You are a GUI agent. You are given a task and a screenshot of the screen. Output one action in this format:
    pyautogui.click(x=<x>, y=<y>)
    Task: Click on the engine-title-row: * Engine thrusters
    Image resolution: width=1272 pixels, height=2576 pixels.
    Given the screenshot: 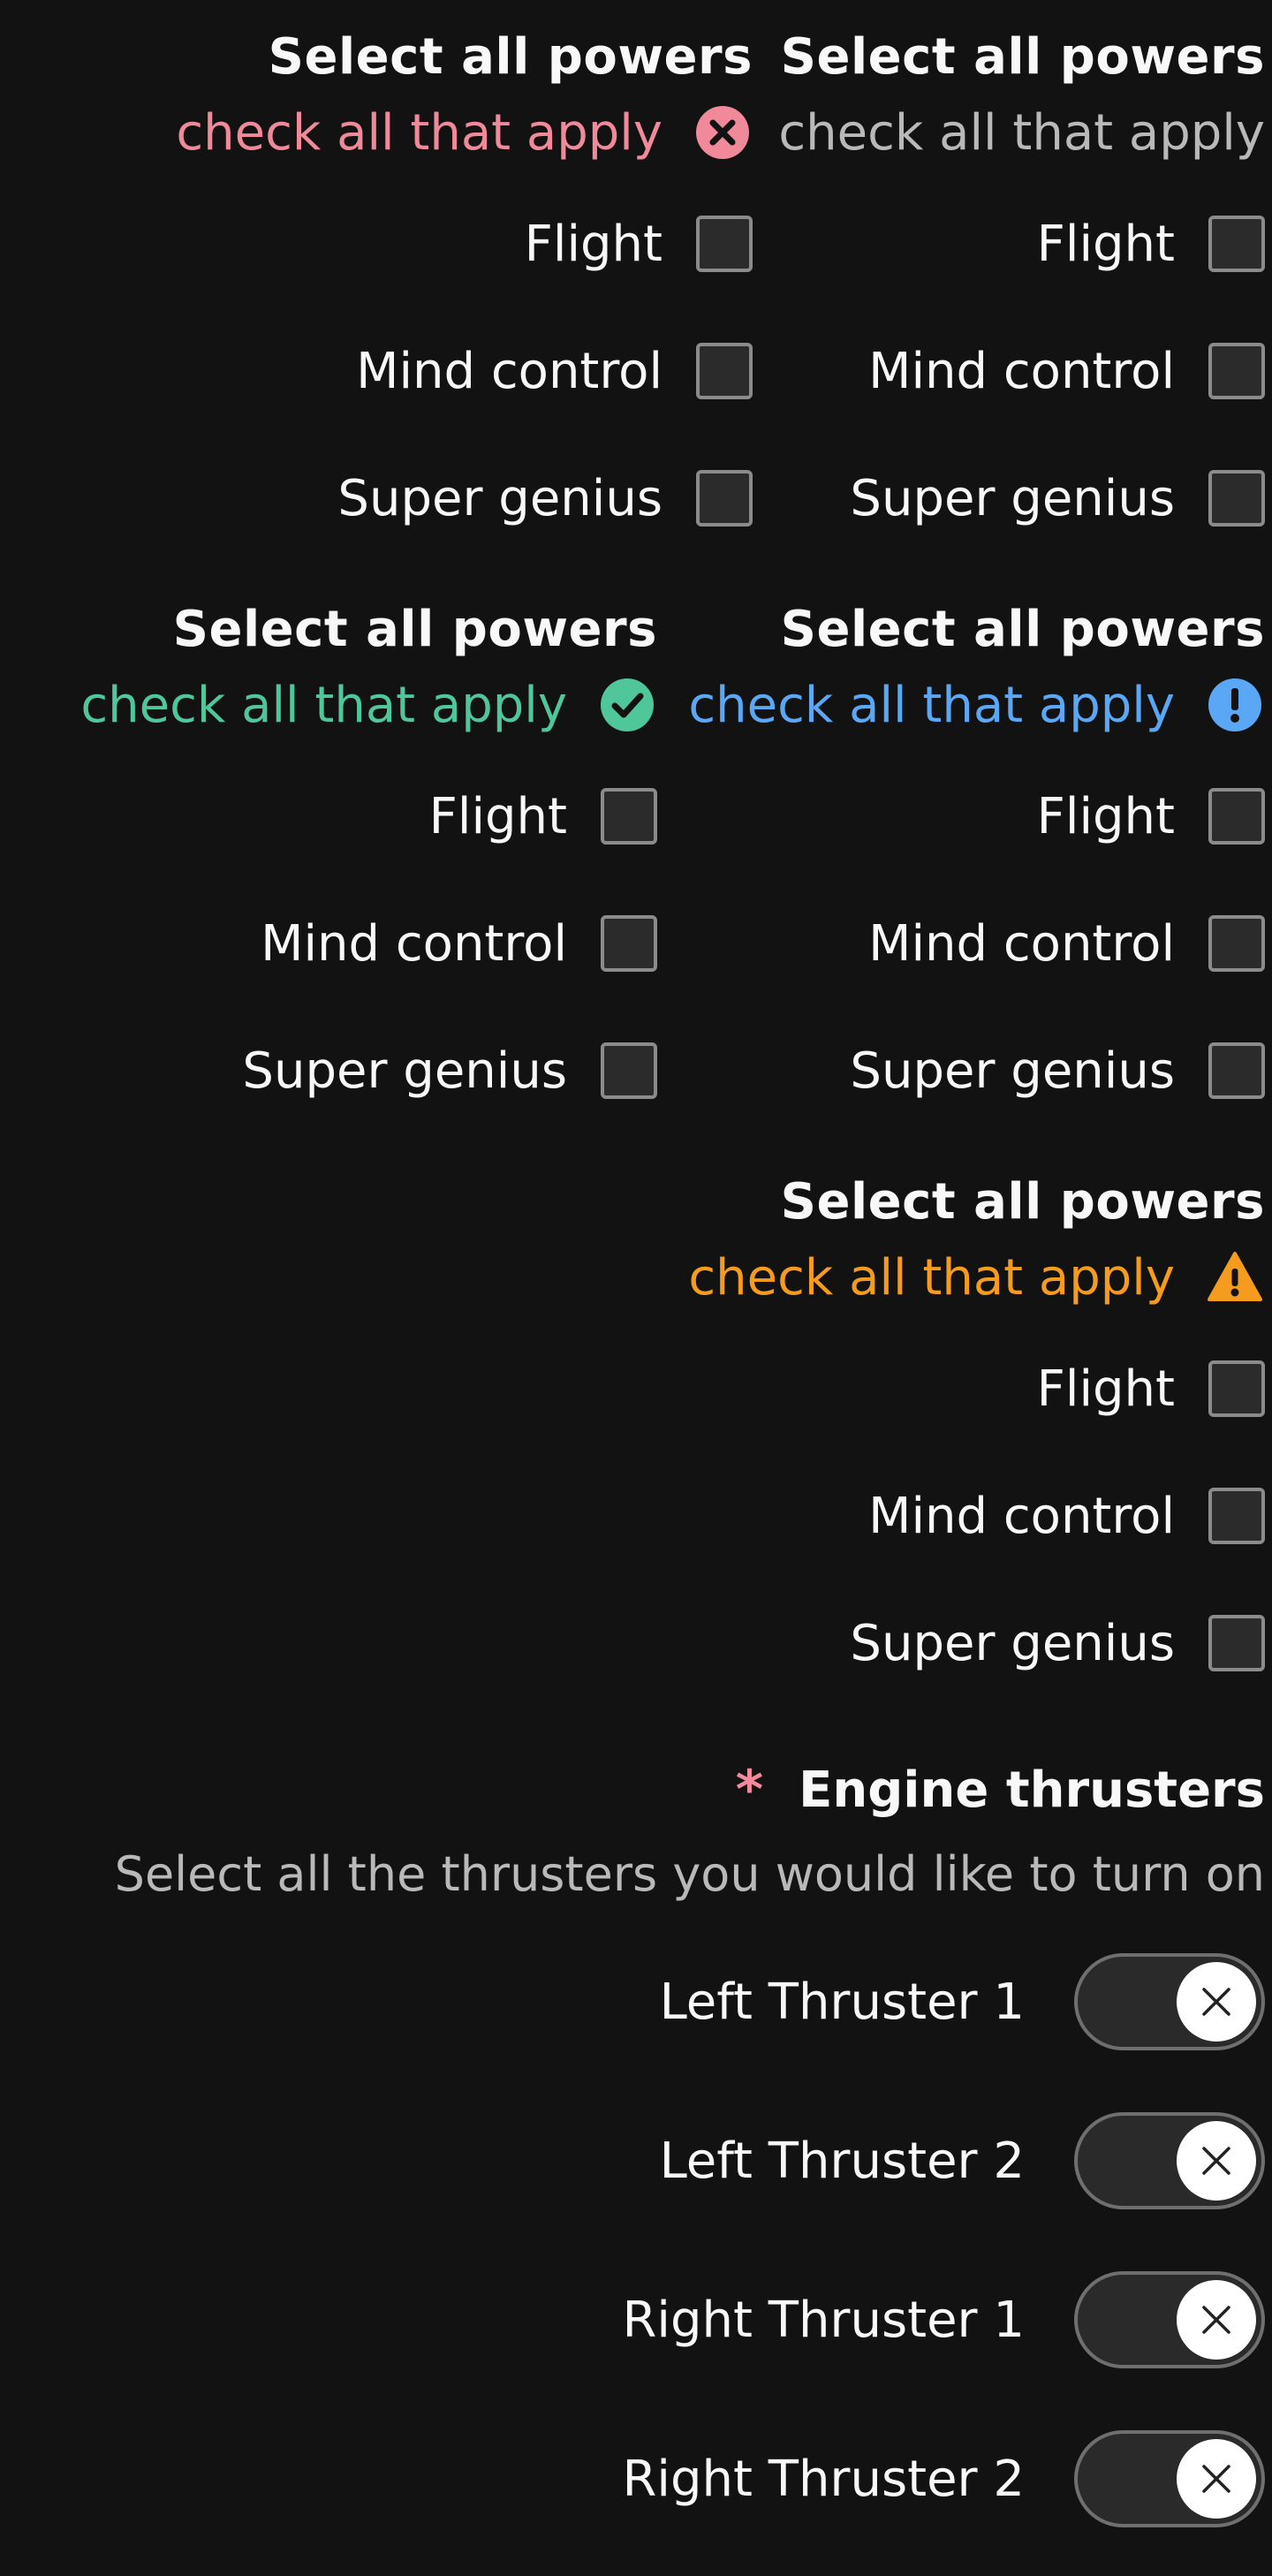 What is the action you would take?
    pyautogui.click(x=1000, y=1790)
    